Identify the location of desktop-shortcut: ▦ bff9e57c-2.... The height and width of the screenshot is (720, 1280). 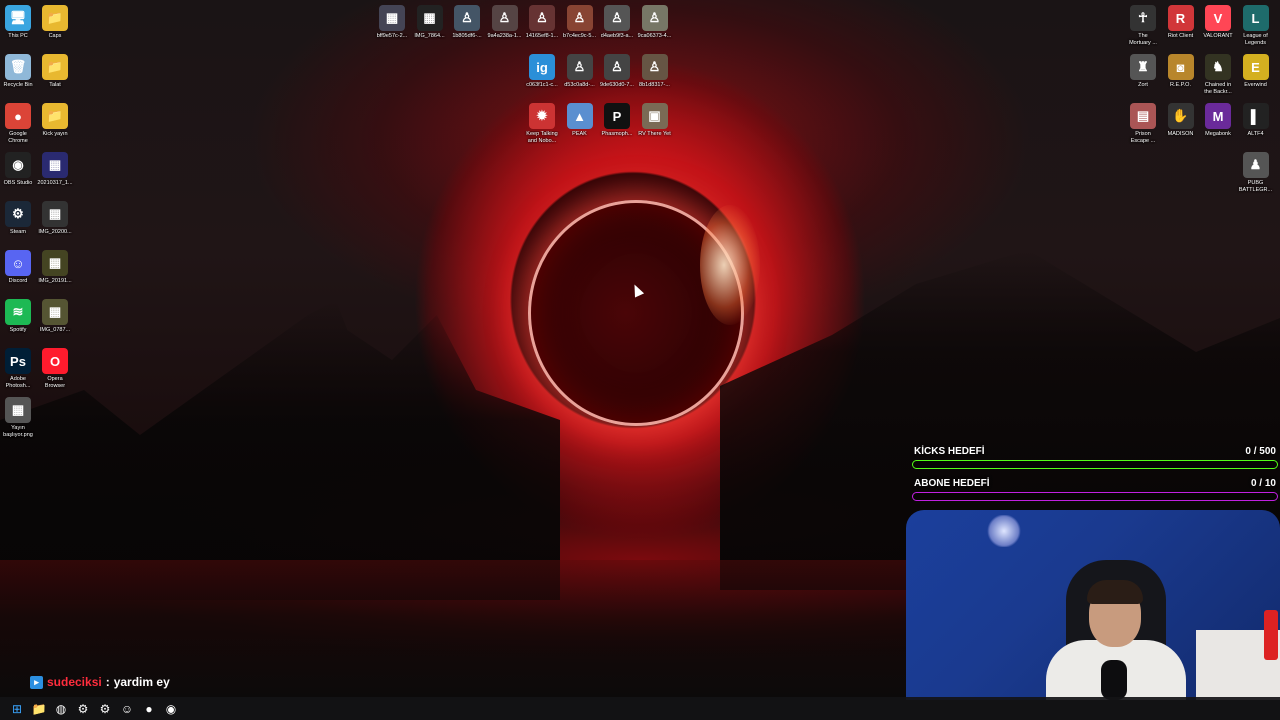
(392, 21).